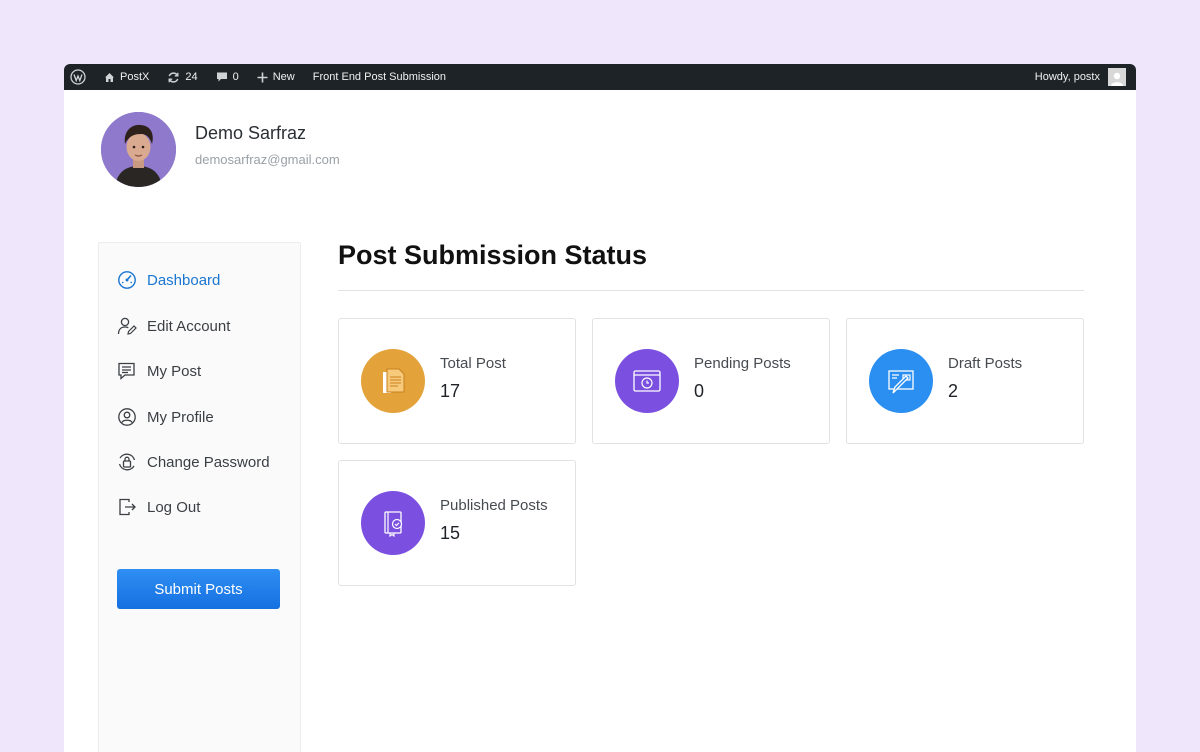 The height and width of the screenshot is (752, 1200). I want to click on stat-card-total: Total Post 17, so click(457, 381).